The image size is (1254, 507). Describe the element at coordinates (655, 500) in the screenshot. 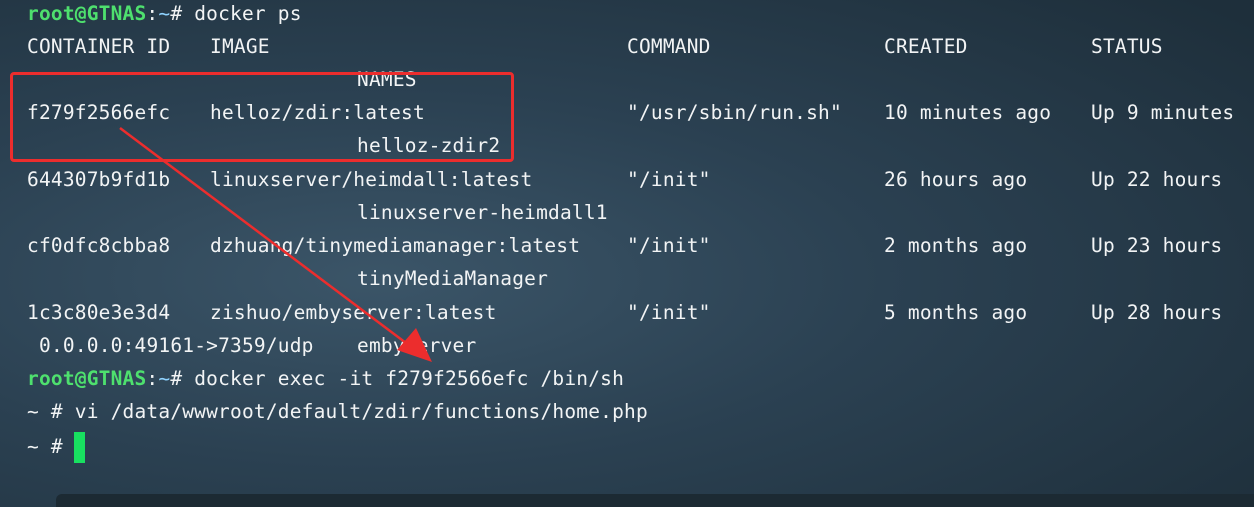

I see `bottom-panel-edge` at that location.